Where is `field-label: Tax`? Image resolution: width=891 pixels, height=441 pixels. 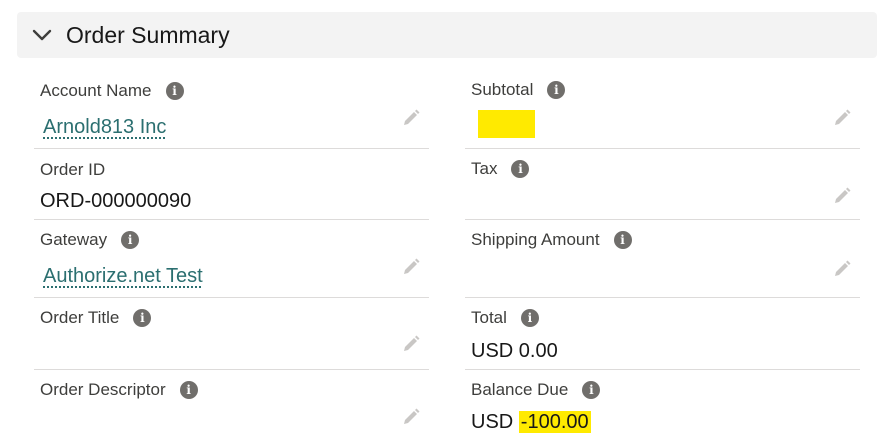
field-label: Tax is located at coordinates (484, 168).